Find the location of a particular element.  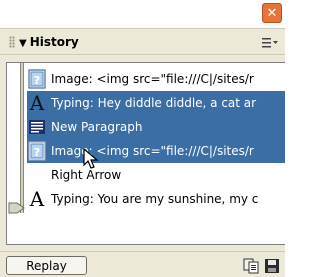

history-slider-track is located at coordinates (22, 138).